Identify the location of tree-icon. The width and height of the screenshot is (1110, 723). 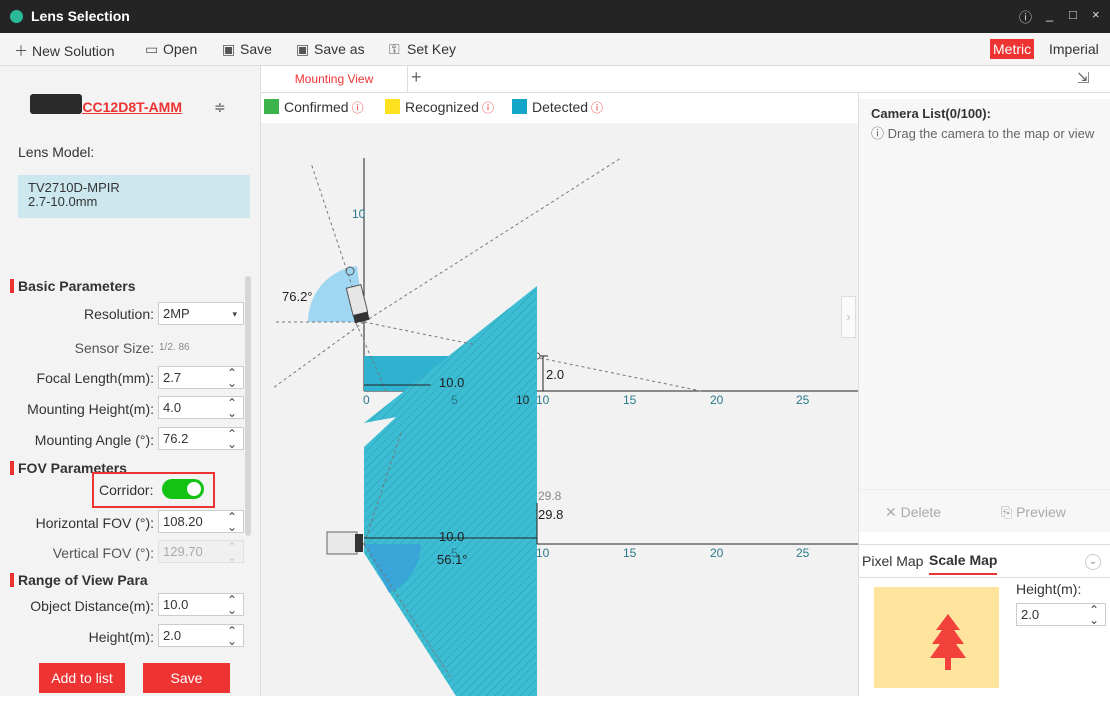
(948, 642).